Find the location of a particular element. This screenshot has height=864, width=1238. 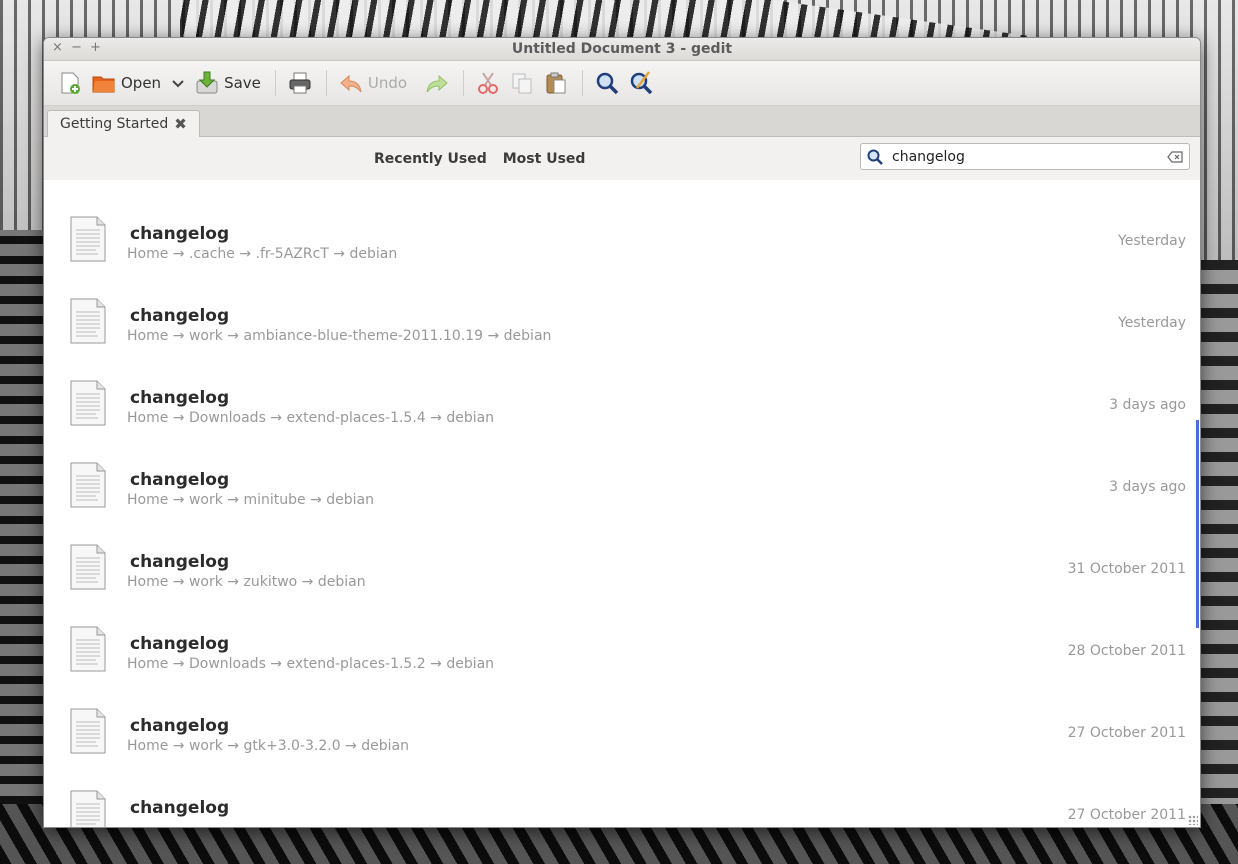

open-button: Open is located at coordinates (126, 83).